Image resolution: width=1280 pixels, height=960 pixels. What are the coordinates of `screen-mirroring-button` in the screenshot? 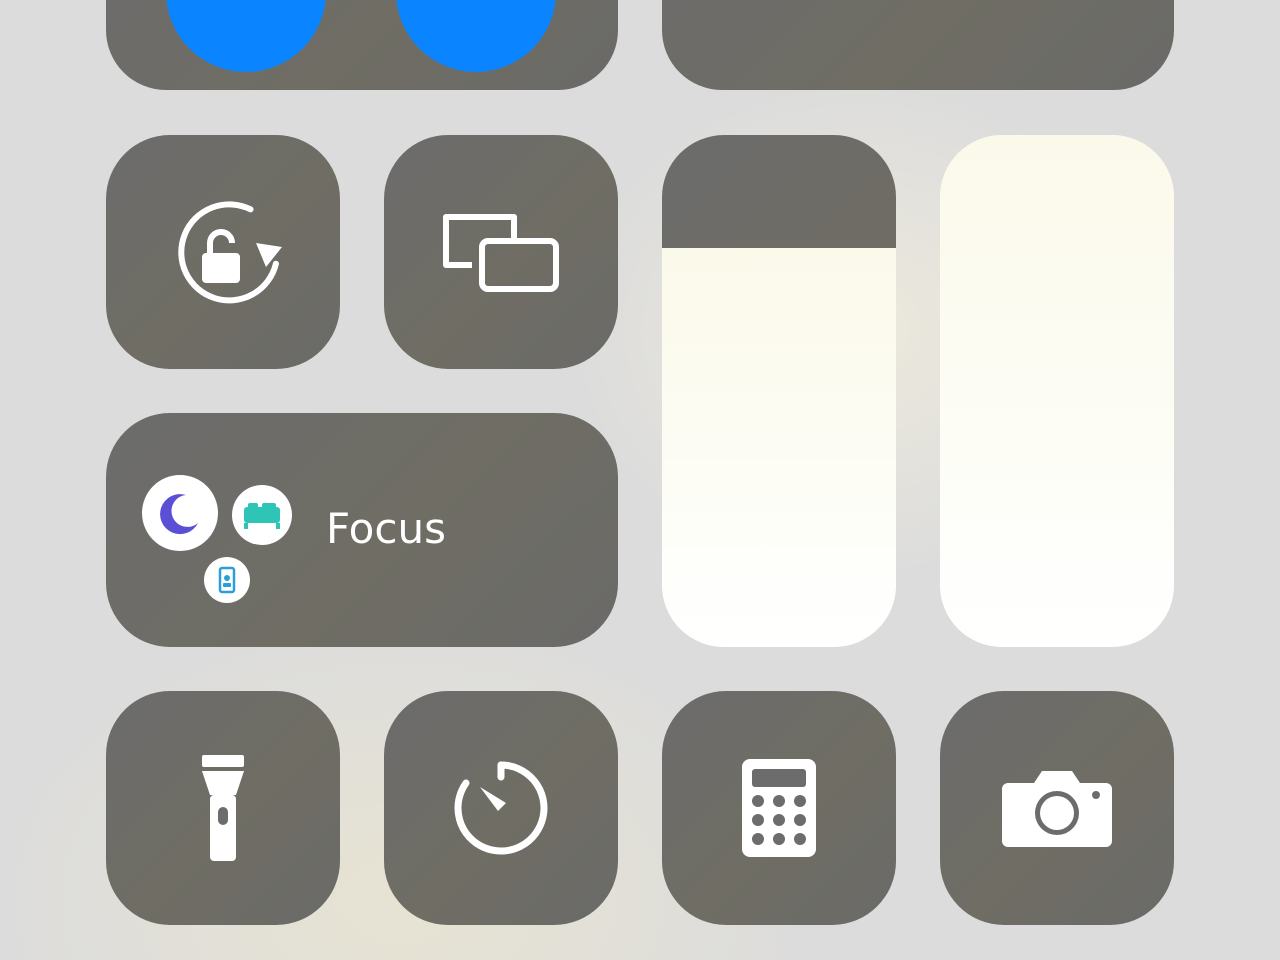 It's located at (501, 252).